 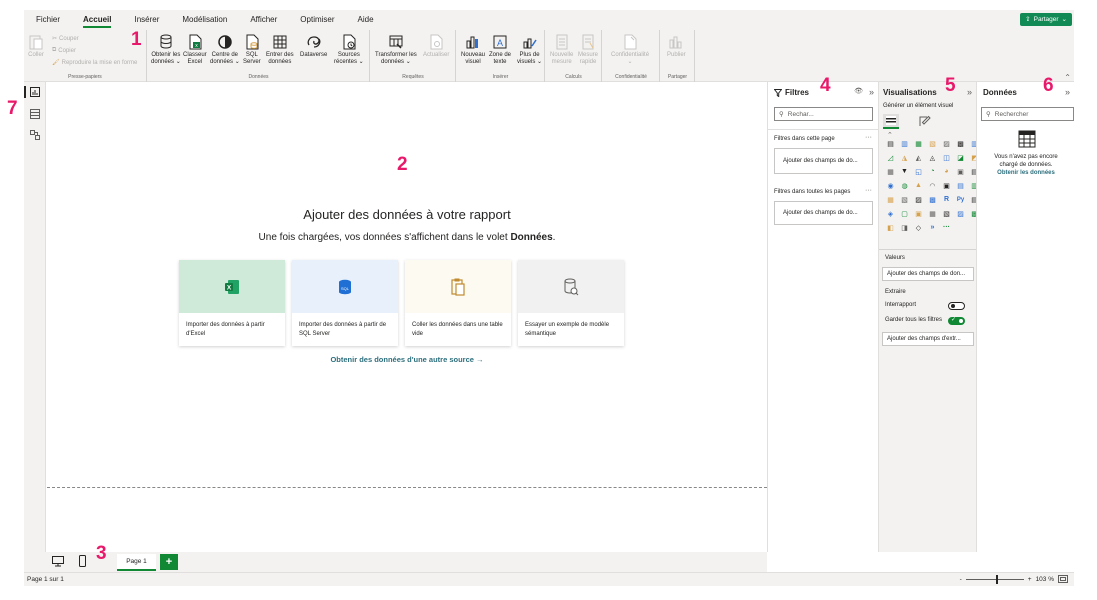 I want to click on visual-type-icon: ◮, so click(x=904, y=157).